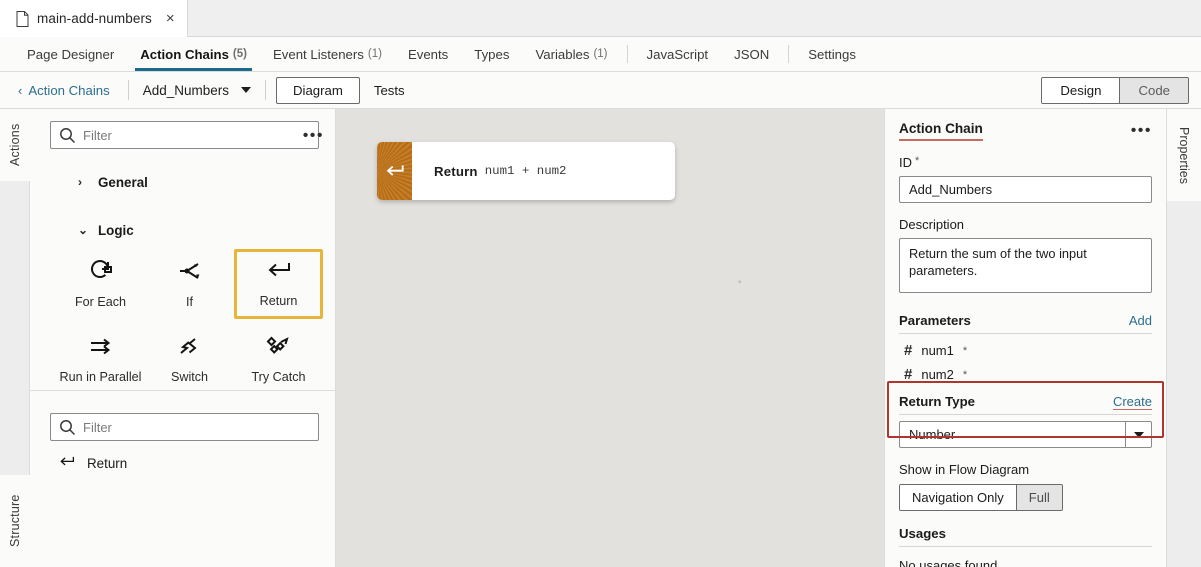 This screenshot has width=1201, height=567. I want to click on tab-label: Event Listeners, so click(318, 54).